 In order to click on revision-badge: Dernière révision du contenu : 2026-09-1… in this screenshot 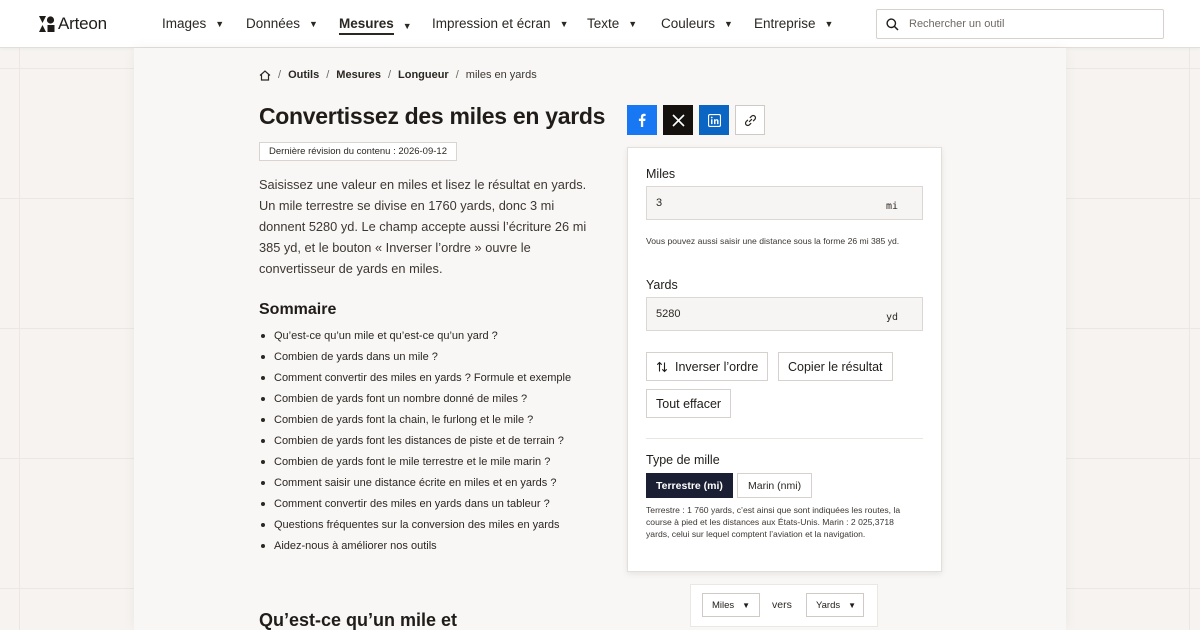, I will do `click(358, 151)`.